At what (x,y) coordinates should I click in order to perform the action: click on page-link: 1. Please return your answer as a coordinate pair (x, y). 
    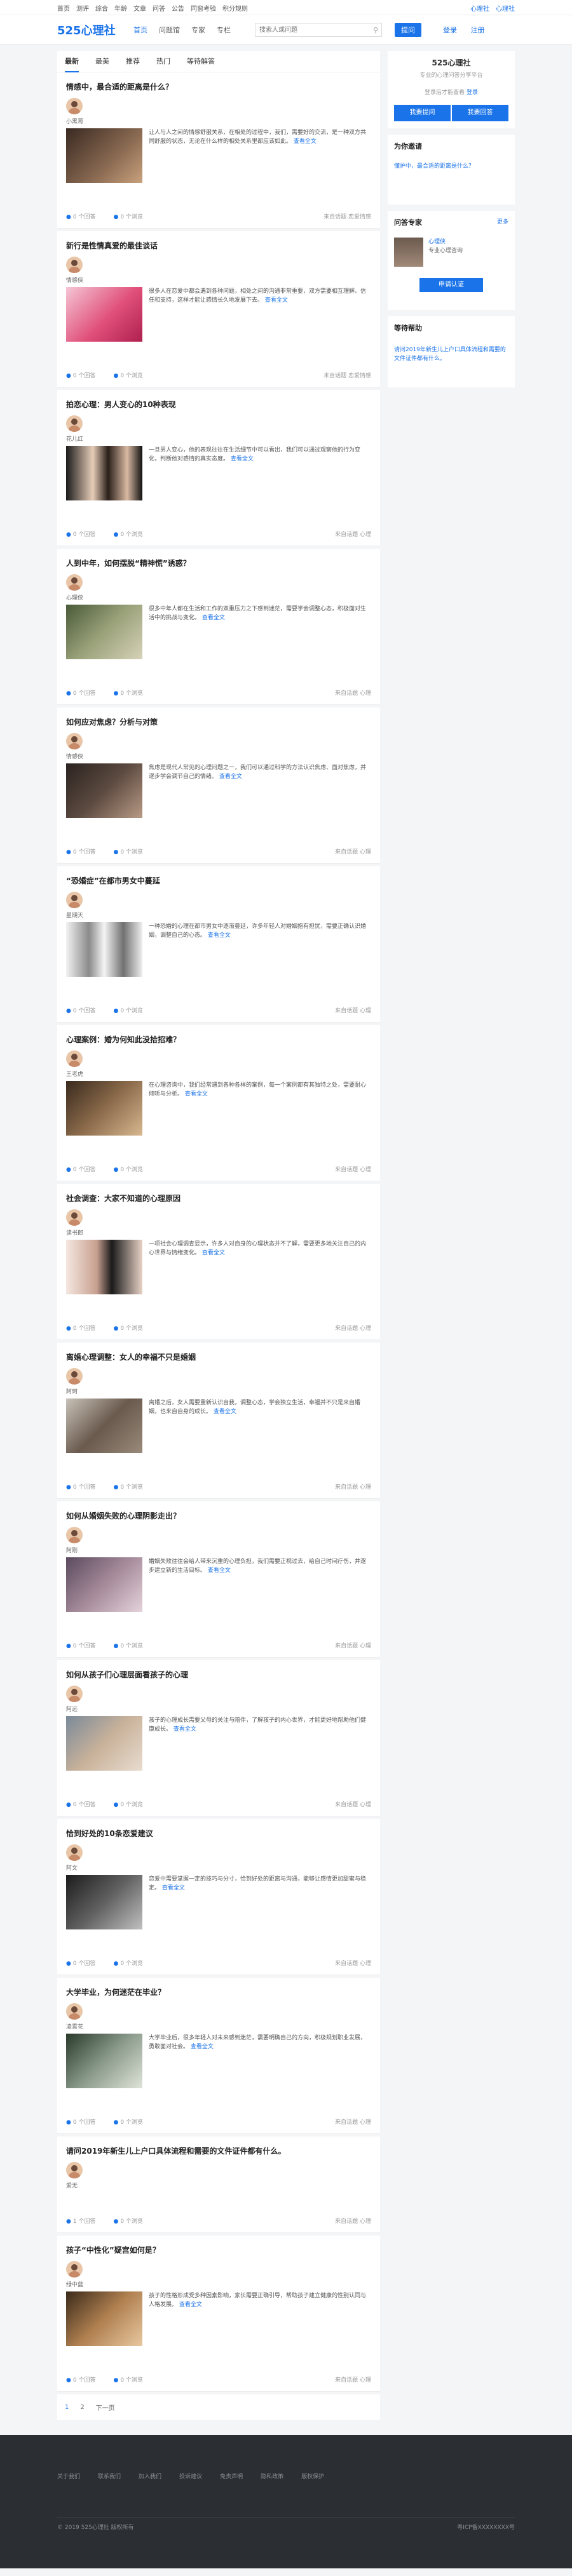
    Looking at the image, I should click on (67, 2407).